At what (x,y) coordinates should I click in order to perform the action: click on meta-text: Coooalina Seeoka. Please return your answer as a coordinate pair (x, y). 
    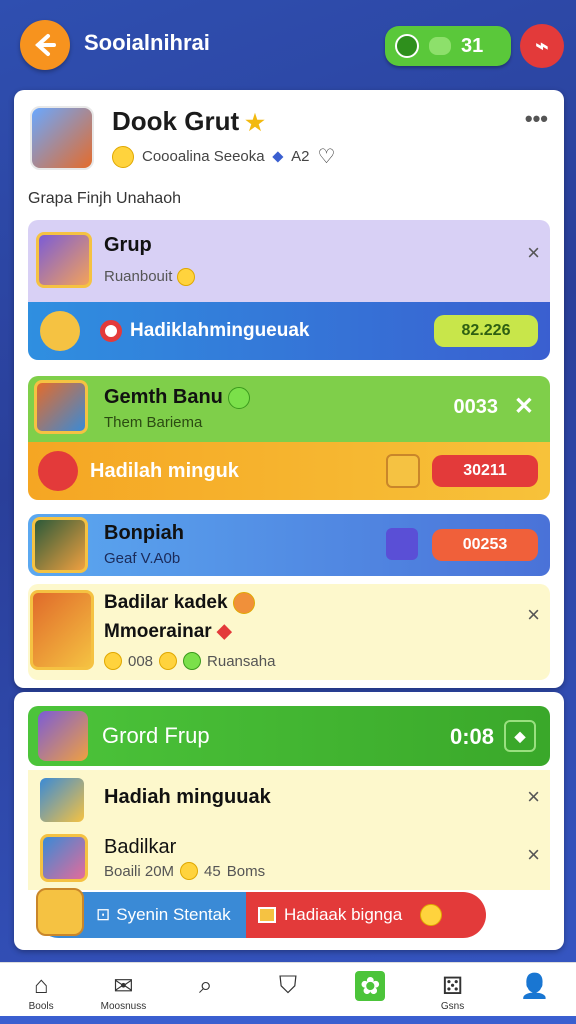
    Looking at the image, I should click on (203, 156).